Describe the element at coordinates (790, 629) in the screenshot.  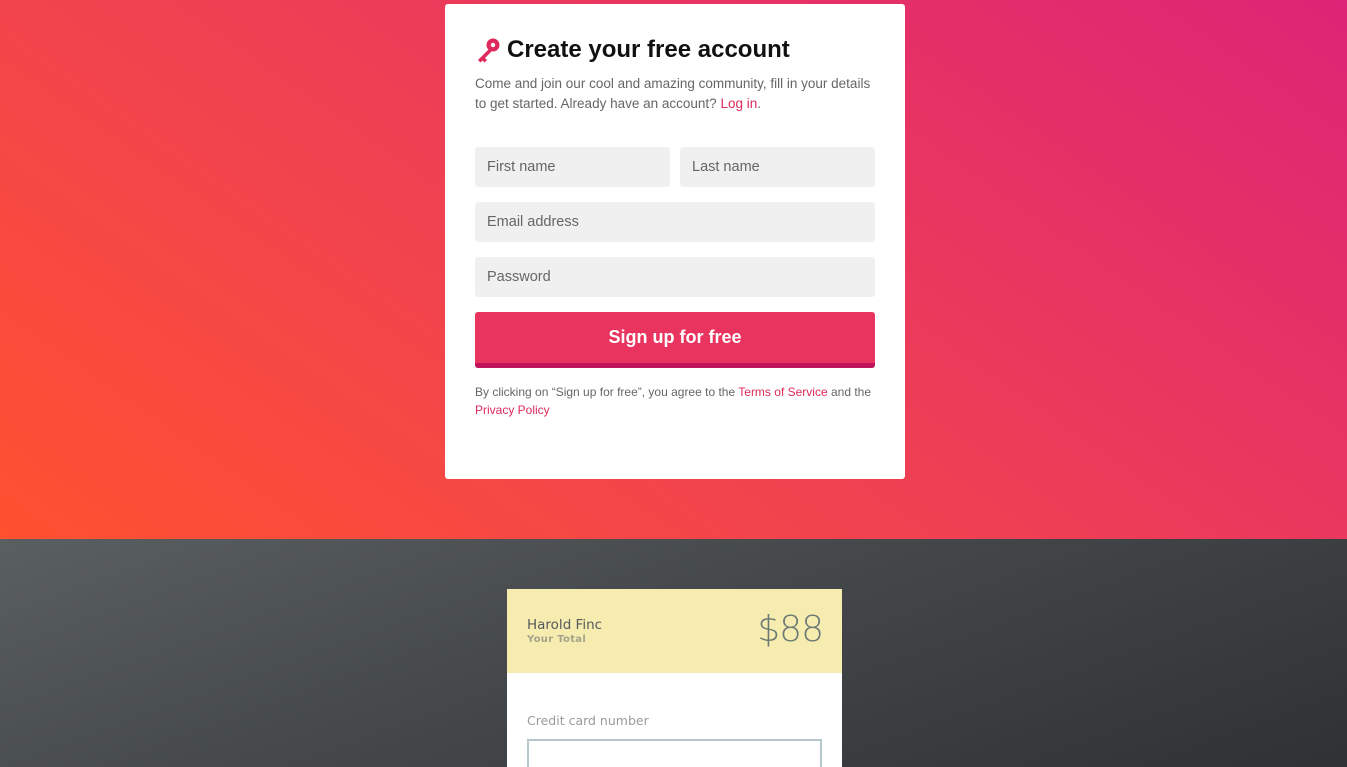
I see `total-amount: $88` at that location.